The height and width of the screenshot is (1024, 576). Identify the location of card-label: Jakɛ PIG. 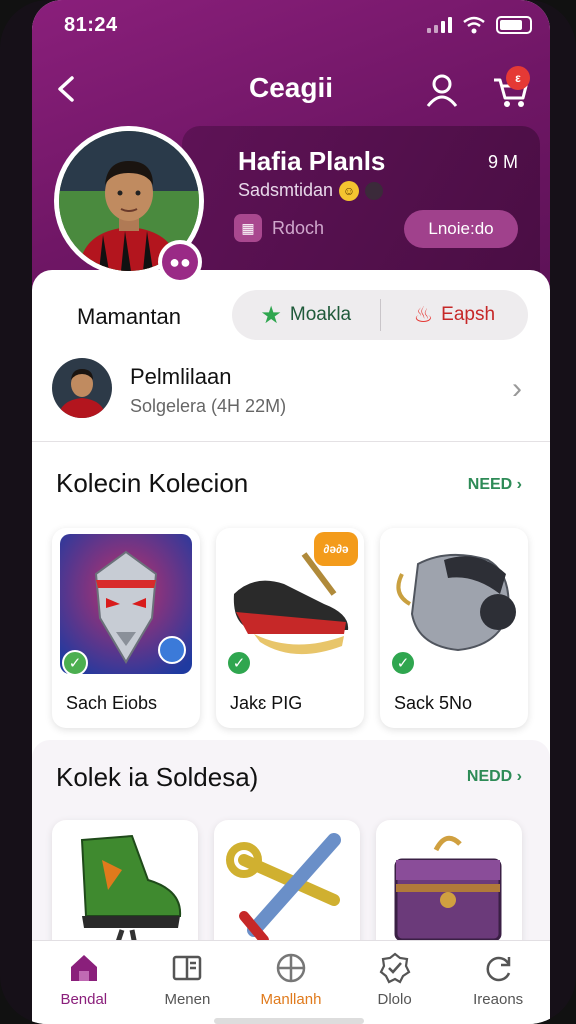
(266, 703).